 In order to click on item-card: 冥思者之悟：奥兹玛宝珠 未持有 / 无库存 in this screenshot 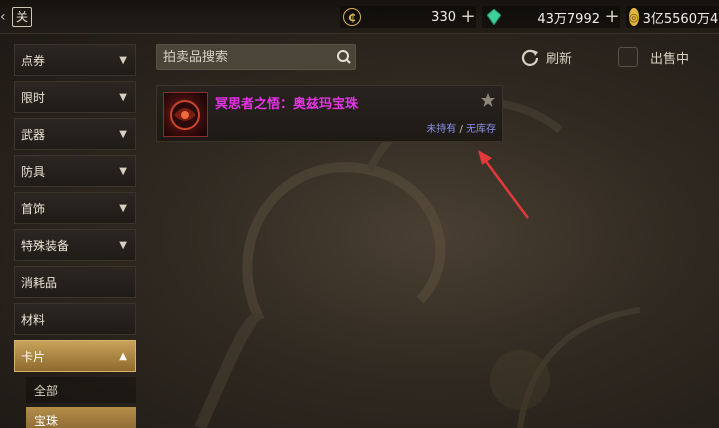, I will do `click(329, 113)`.